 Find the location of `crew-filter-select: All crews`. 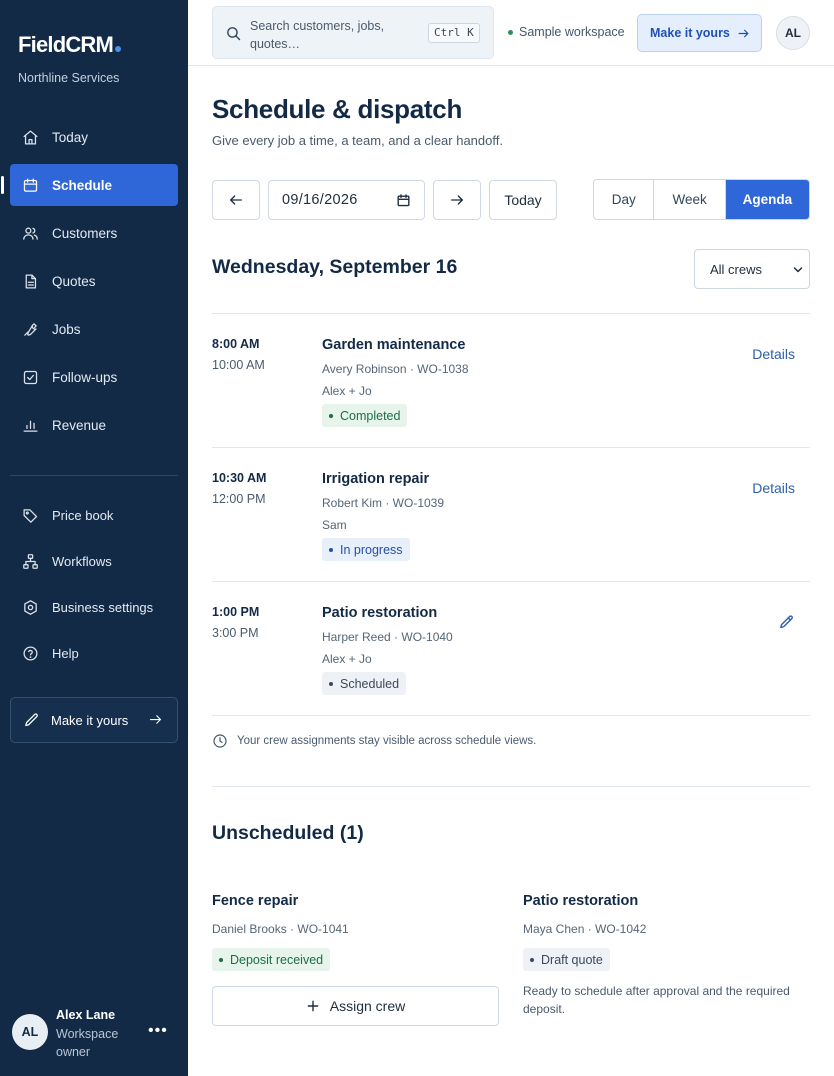

crew-filter-select: All crews is located at coordinates (752, 269).